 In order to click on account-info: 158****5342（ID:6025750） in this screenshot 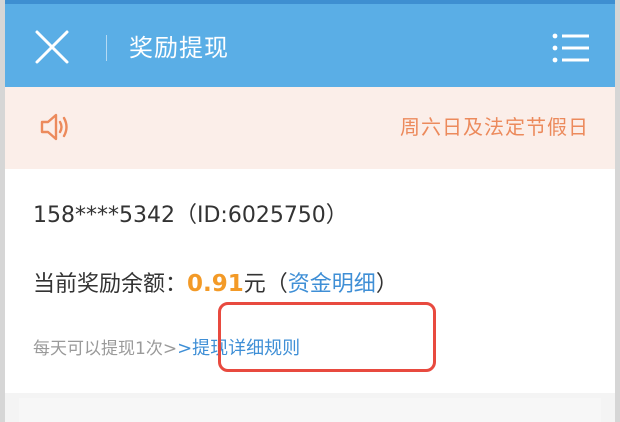, I will do `click(190, 216)`.